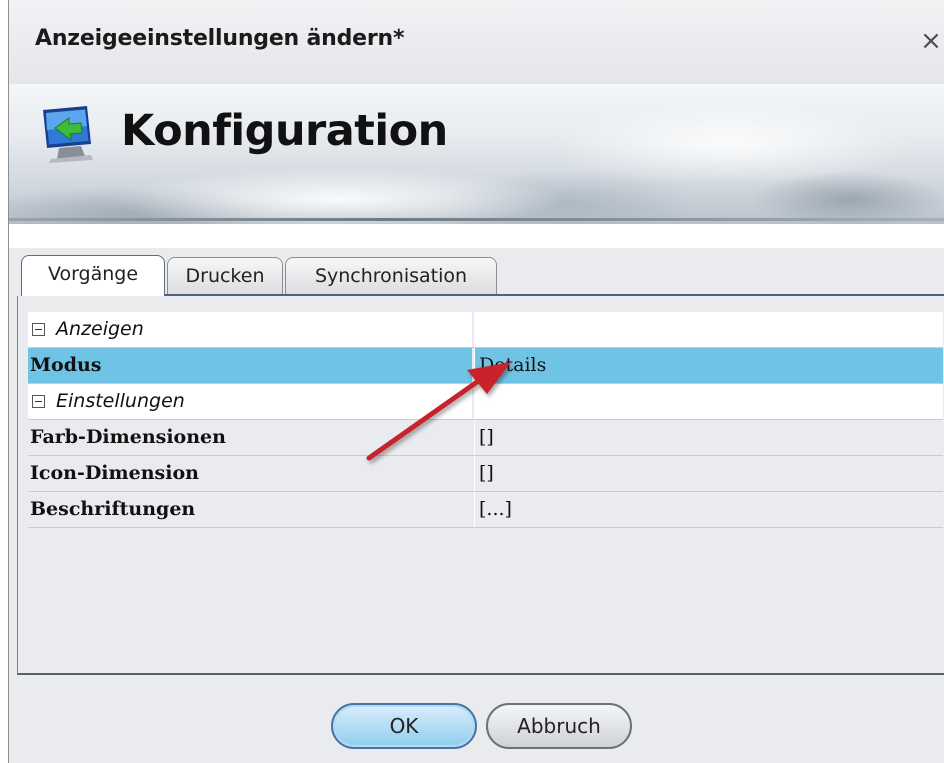 This screenshot has height=763, width=944. Describe the element at coordinates (485, 330) in the screenshot. I see `category-row-anzeigen: Anzeigen` at that location.